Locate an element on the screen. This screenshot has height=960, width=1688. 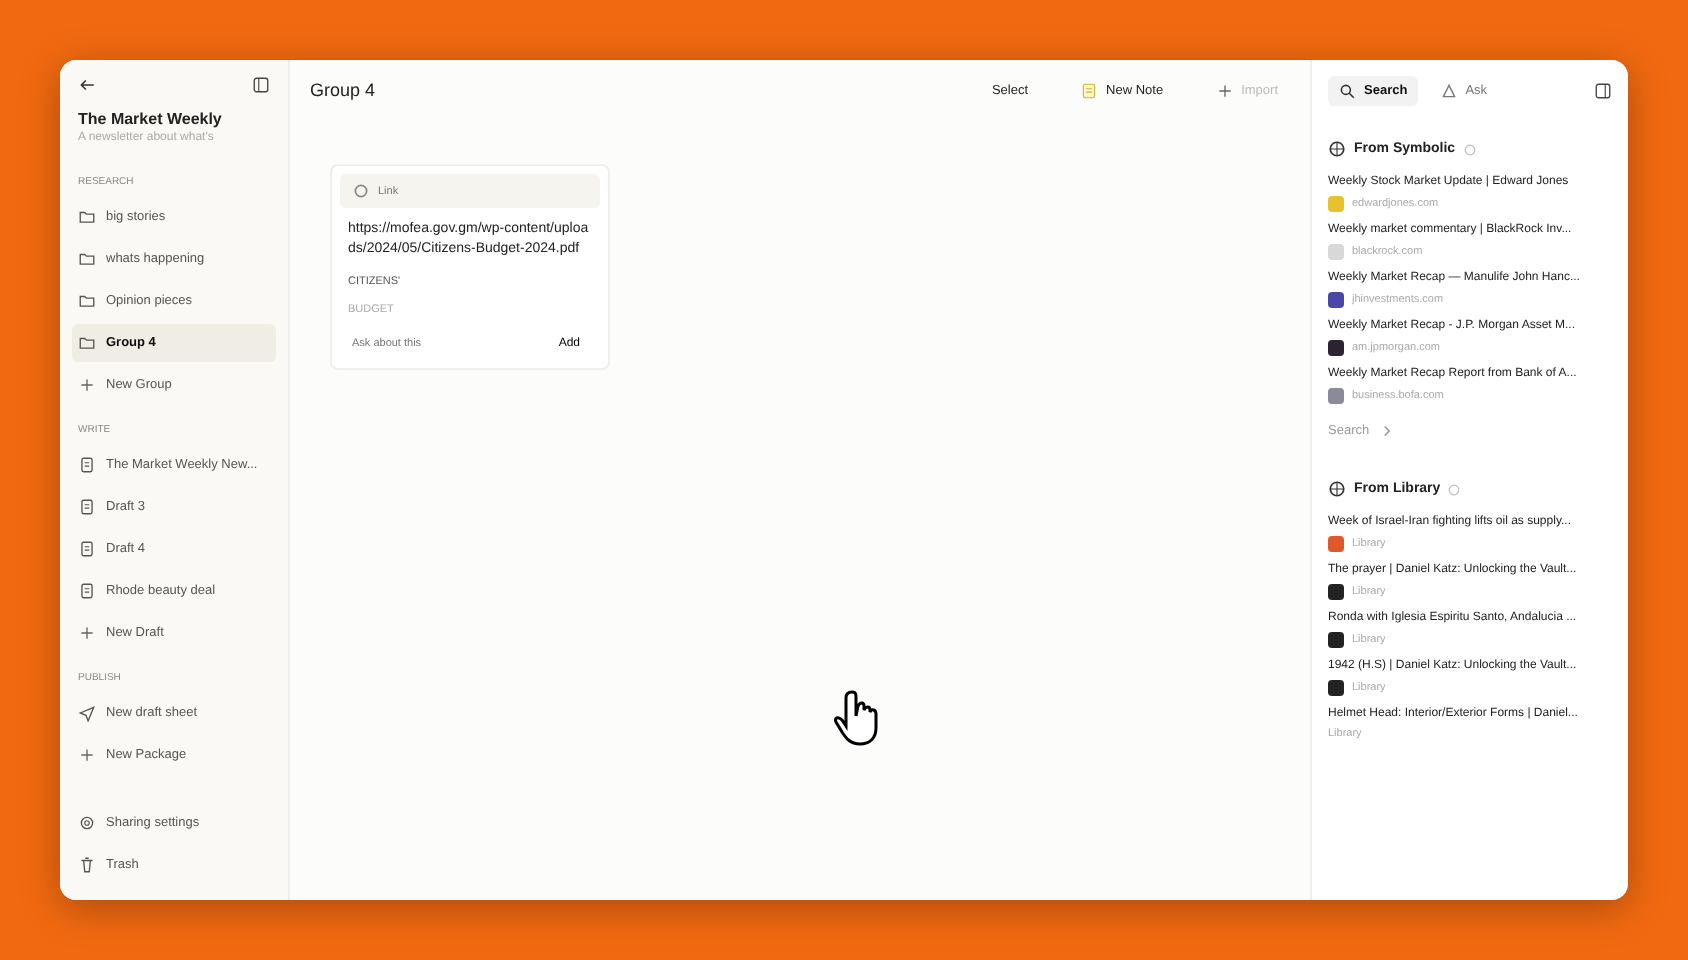
paper-plane-icon is located at coordinates (87, 713).